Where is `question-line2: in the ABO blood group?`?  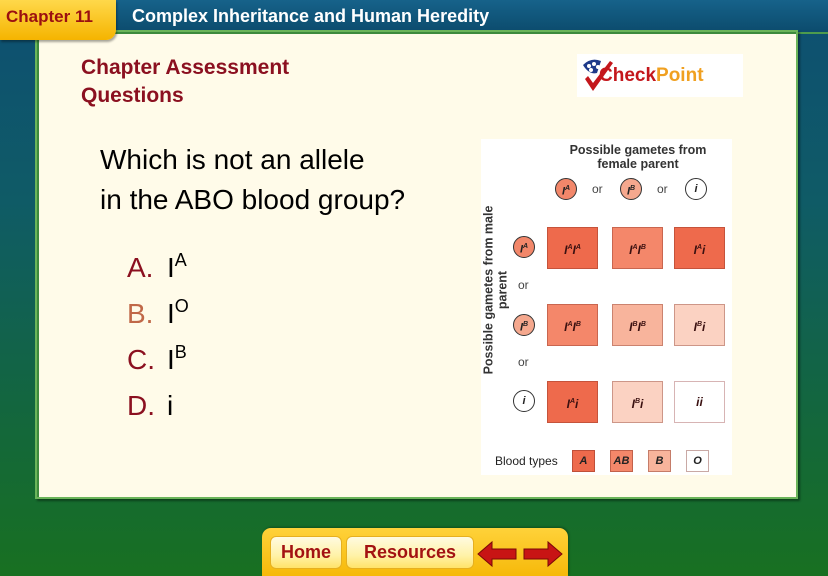 question-line2: in the ABO blood group? is located at coordinates (253, 199).